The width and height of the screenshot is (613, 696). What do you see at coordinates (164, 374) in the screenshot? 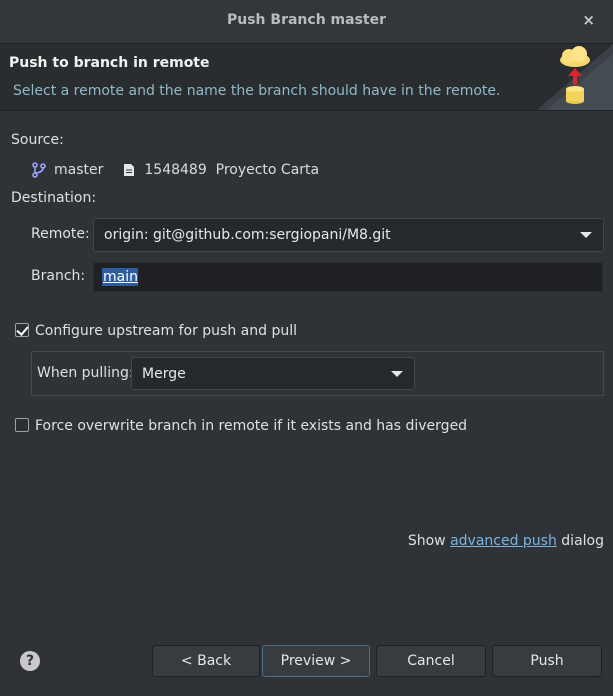
I see `when-pulling-value: Merge` at bounding box center [164, 374].